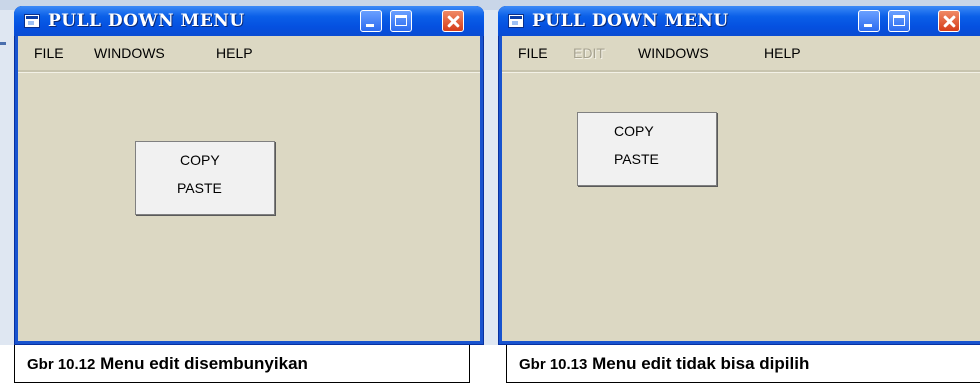 The width and height of the screenshot is (980, 385). Describe the element at coordinates (741, 54) in the screenshot. I see `menu-bar: FILE EDIT WINDOWS HELP` at that location.